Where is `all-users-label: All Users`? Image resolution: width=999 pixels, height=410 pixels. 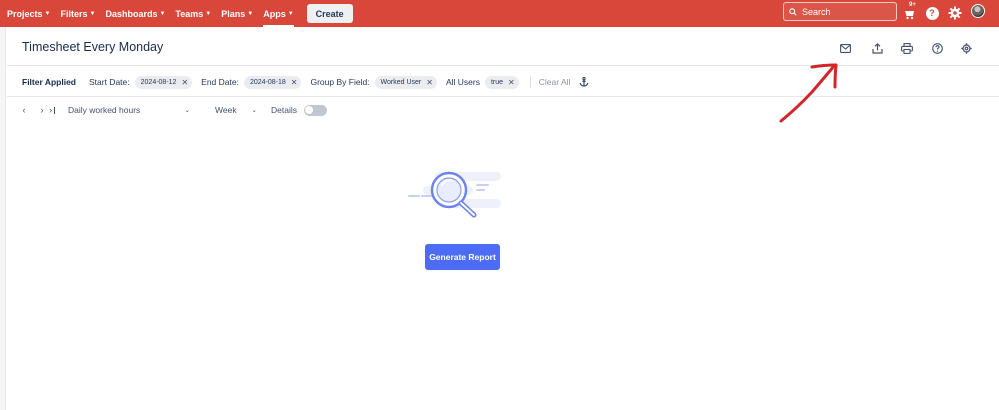
all-users-label: All Users is located at coordinates (462, 82).